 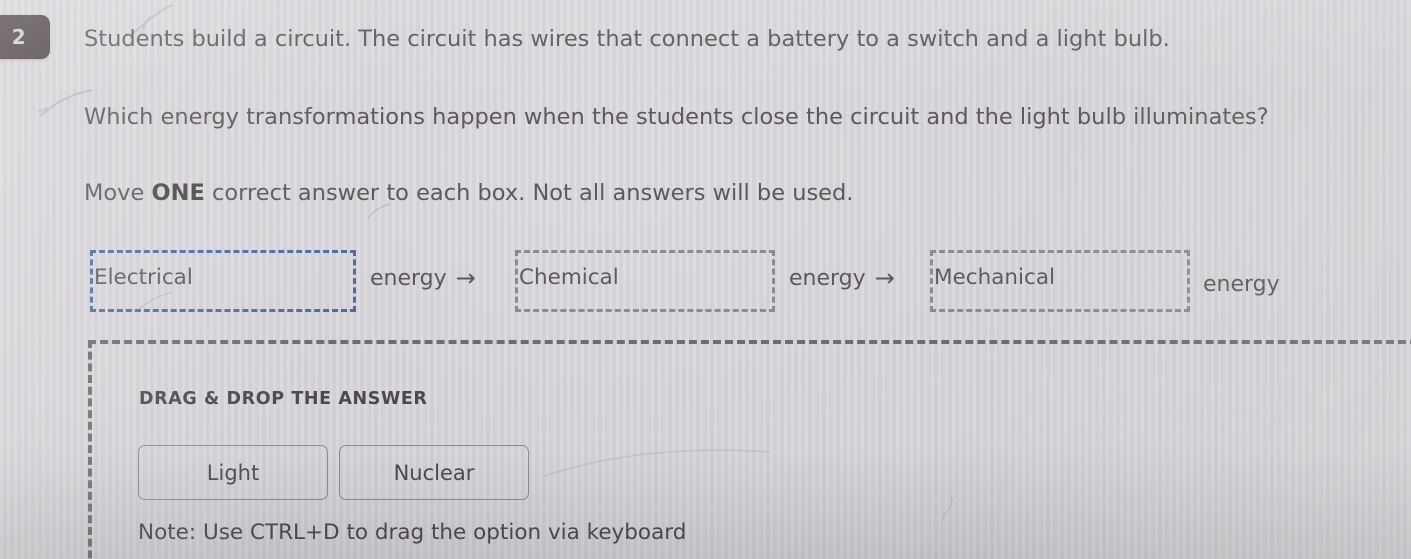 What do you see at coordinates (118, 193) in the screenshot?
I see `instruction-before: Move` at bounding box center [118, 193].